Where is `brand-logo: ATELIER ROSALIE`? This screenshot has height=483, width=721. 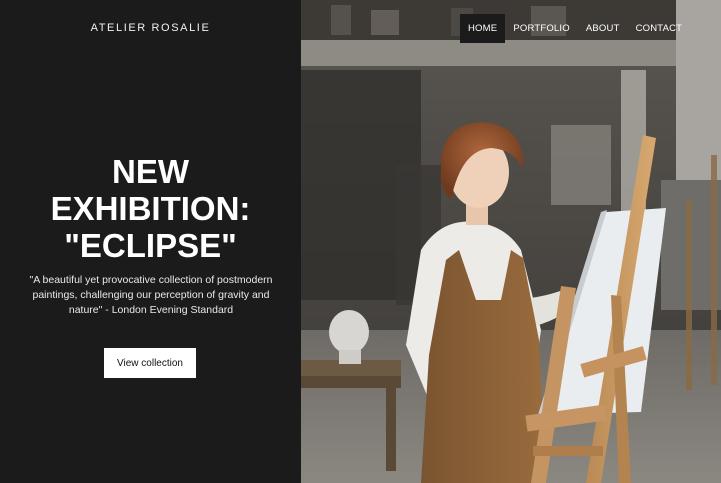 brand-logo: ATELIER ROSALIE is located at coordinates (150, 28).